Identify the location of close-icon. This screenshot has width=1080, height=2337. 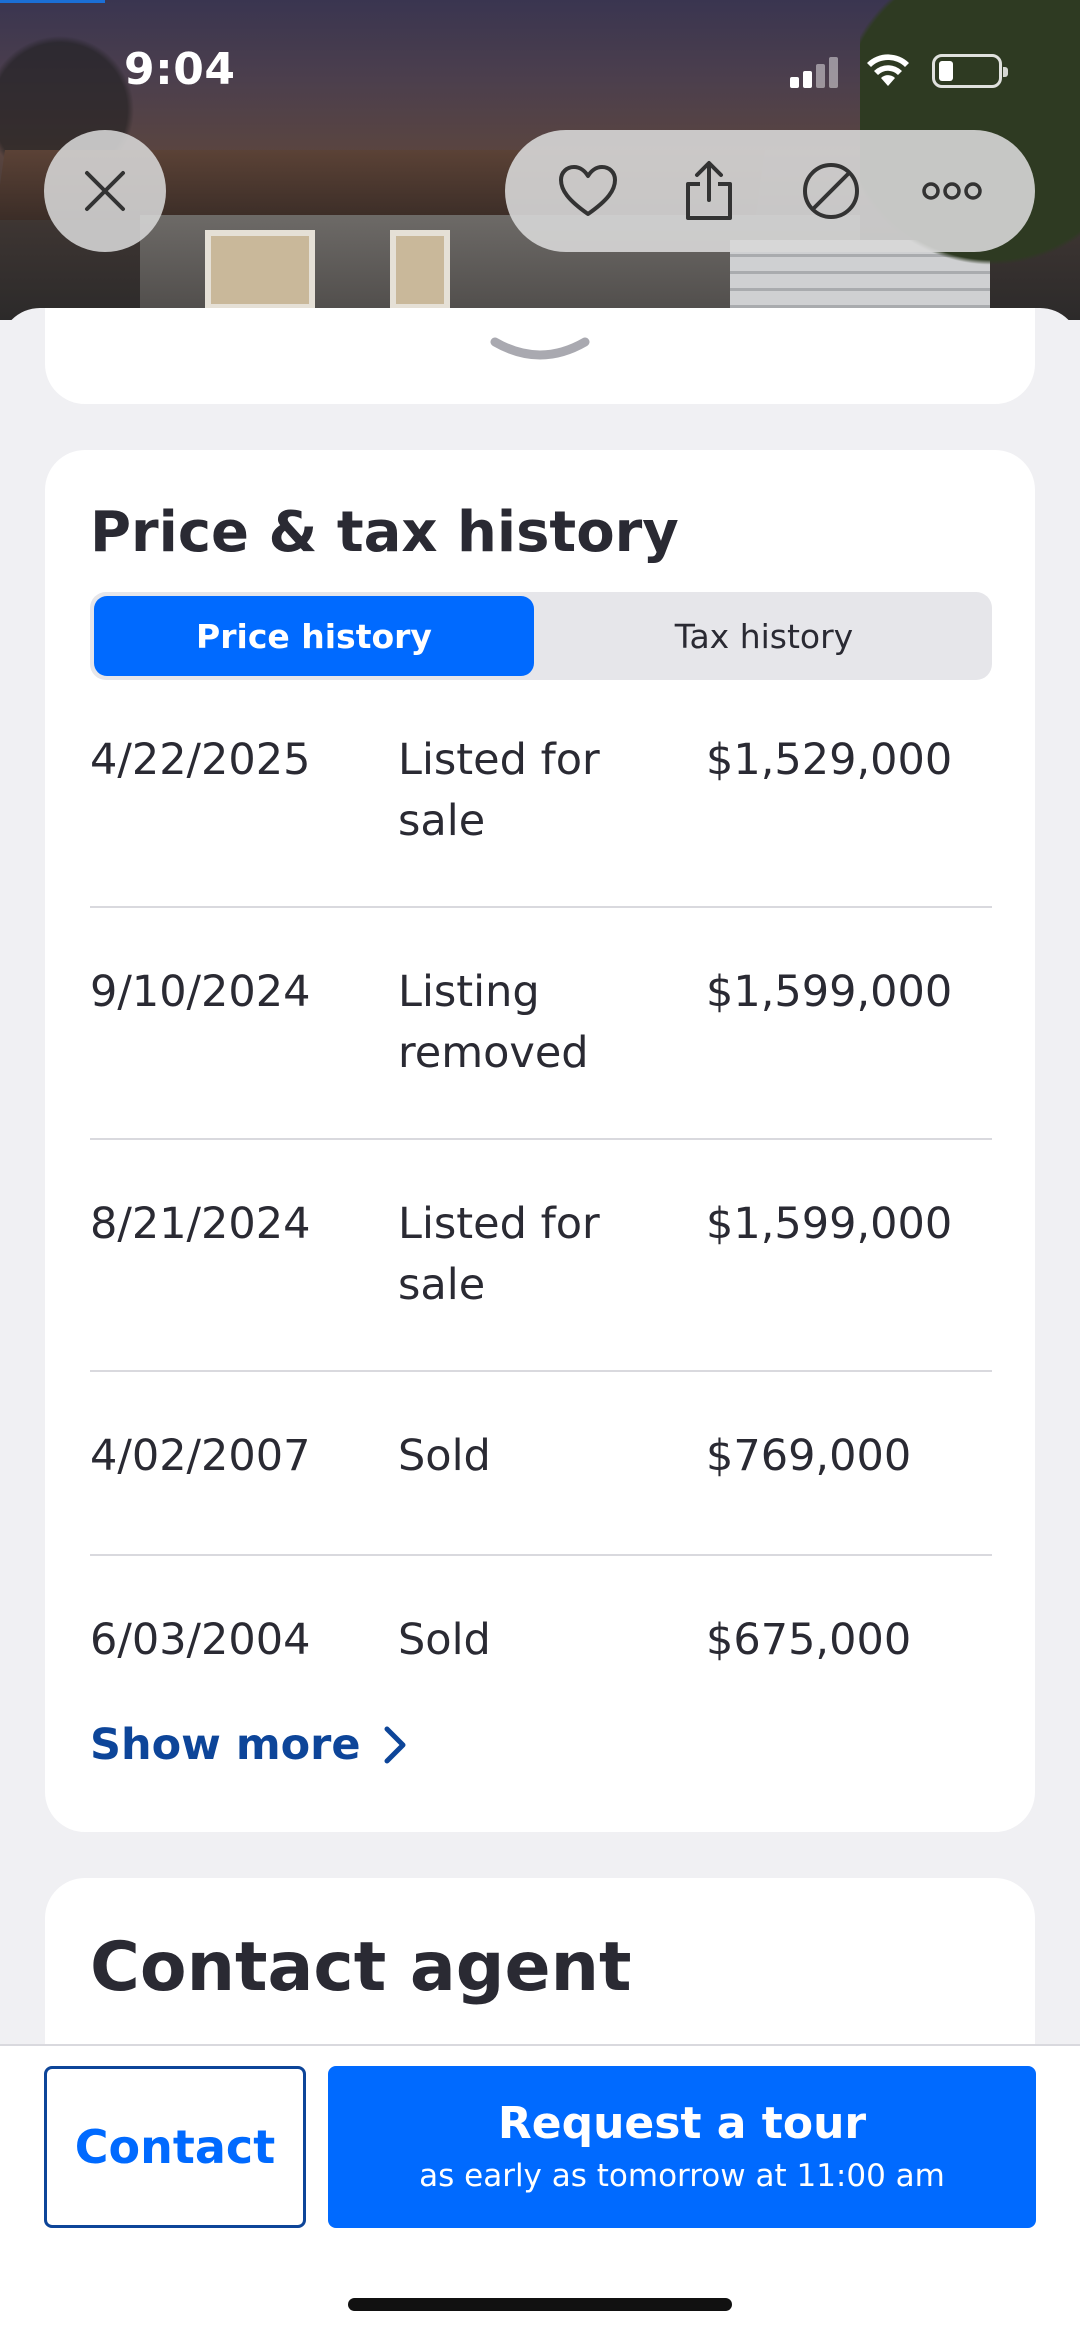
(105, 191).